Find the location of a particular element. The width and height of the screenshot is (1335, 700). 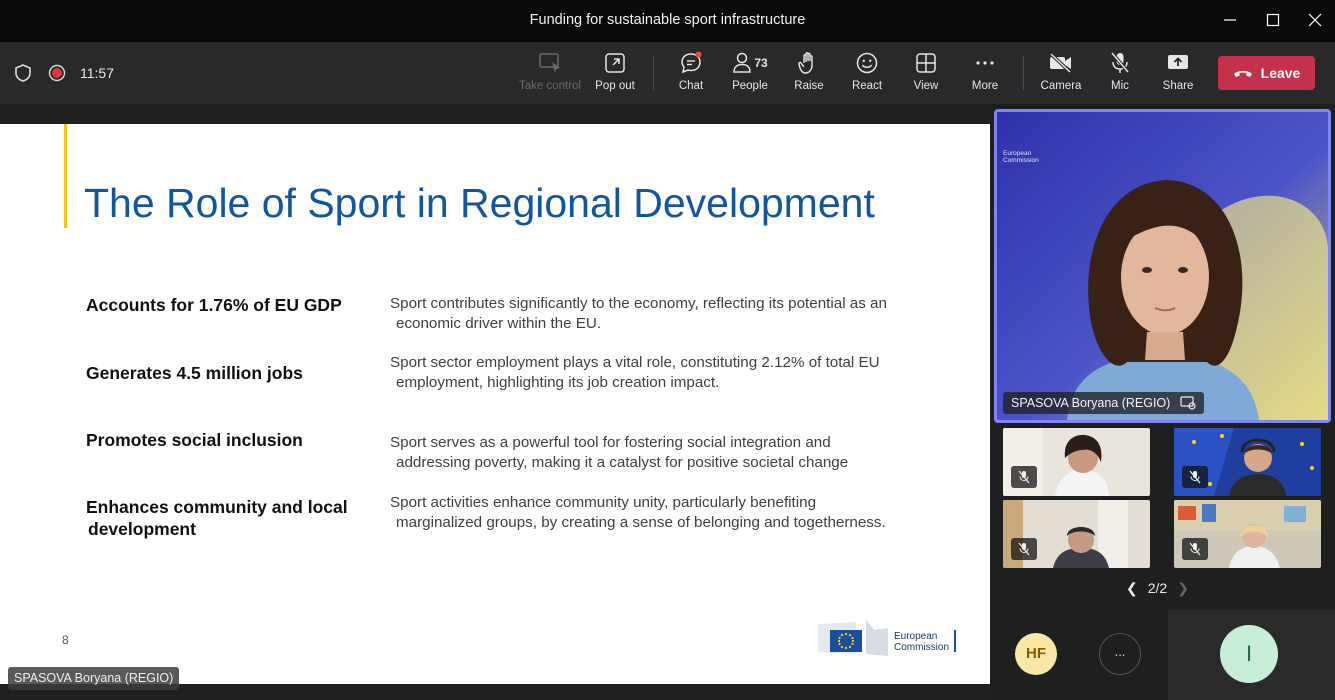

presenter-name-tag: SPASOVA Boryana (REGIO) is located at coordinates (94, 678).